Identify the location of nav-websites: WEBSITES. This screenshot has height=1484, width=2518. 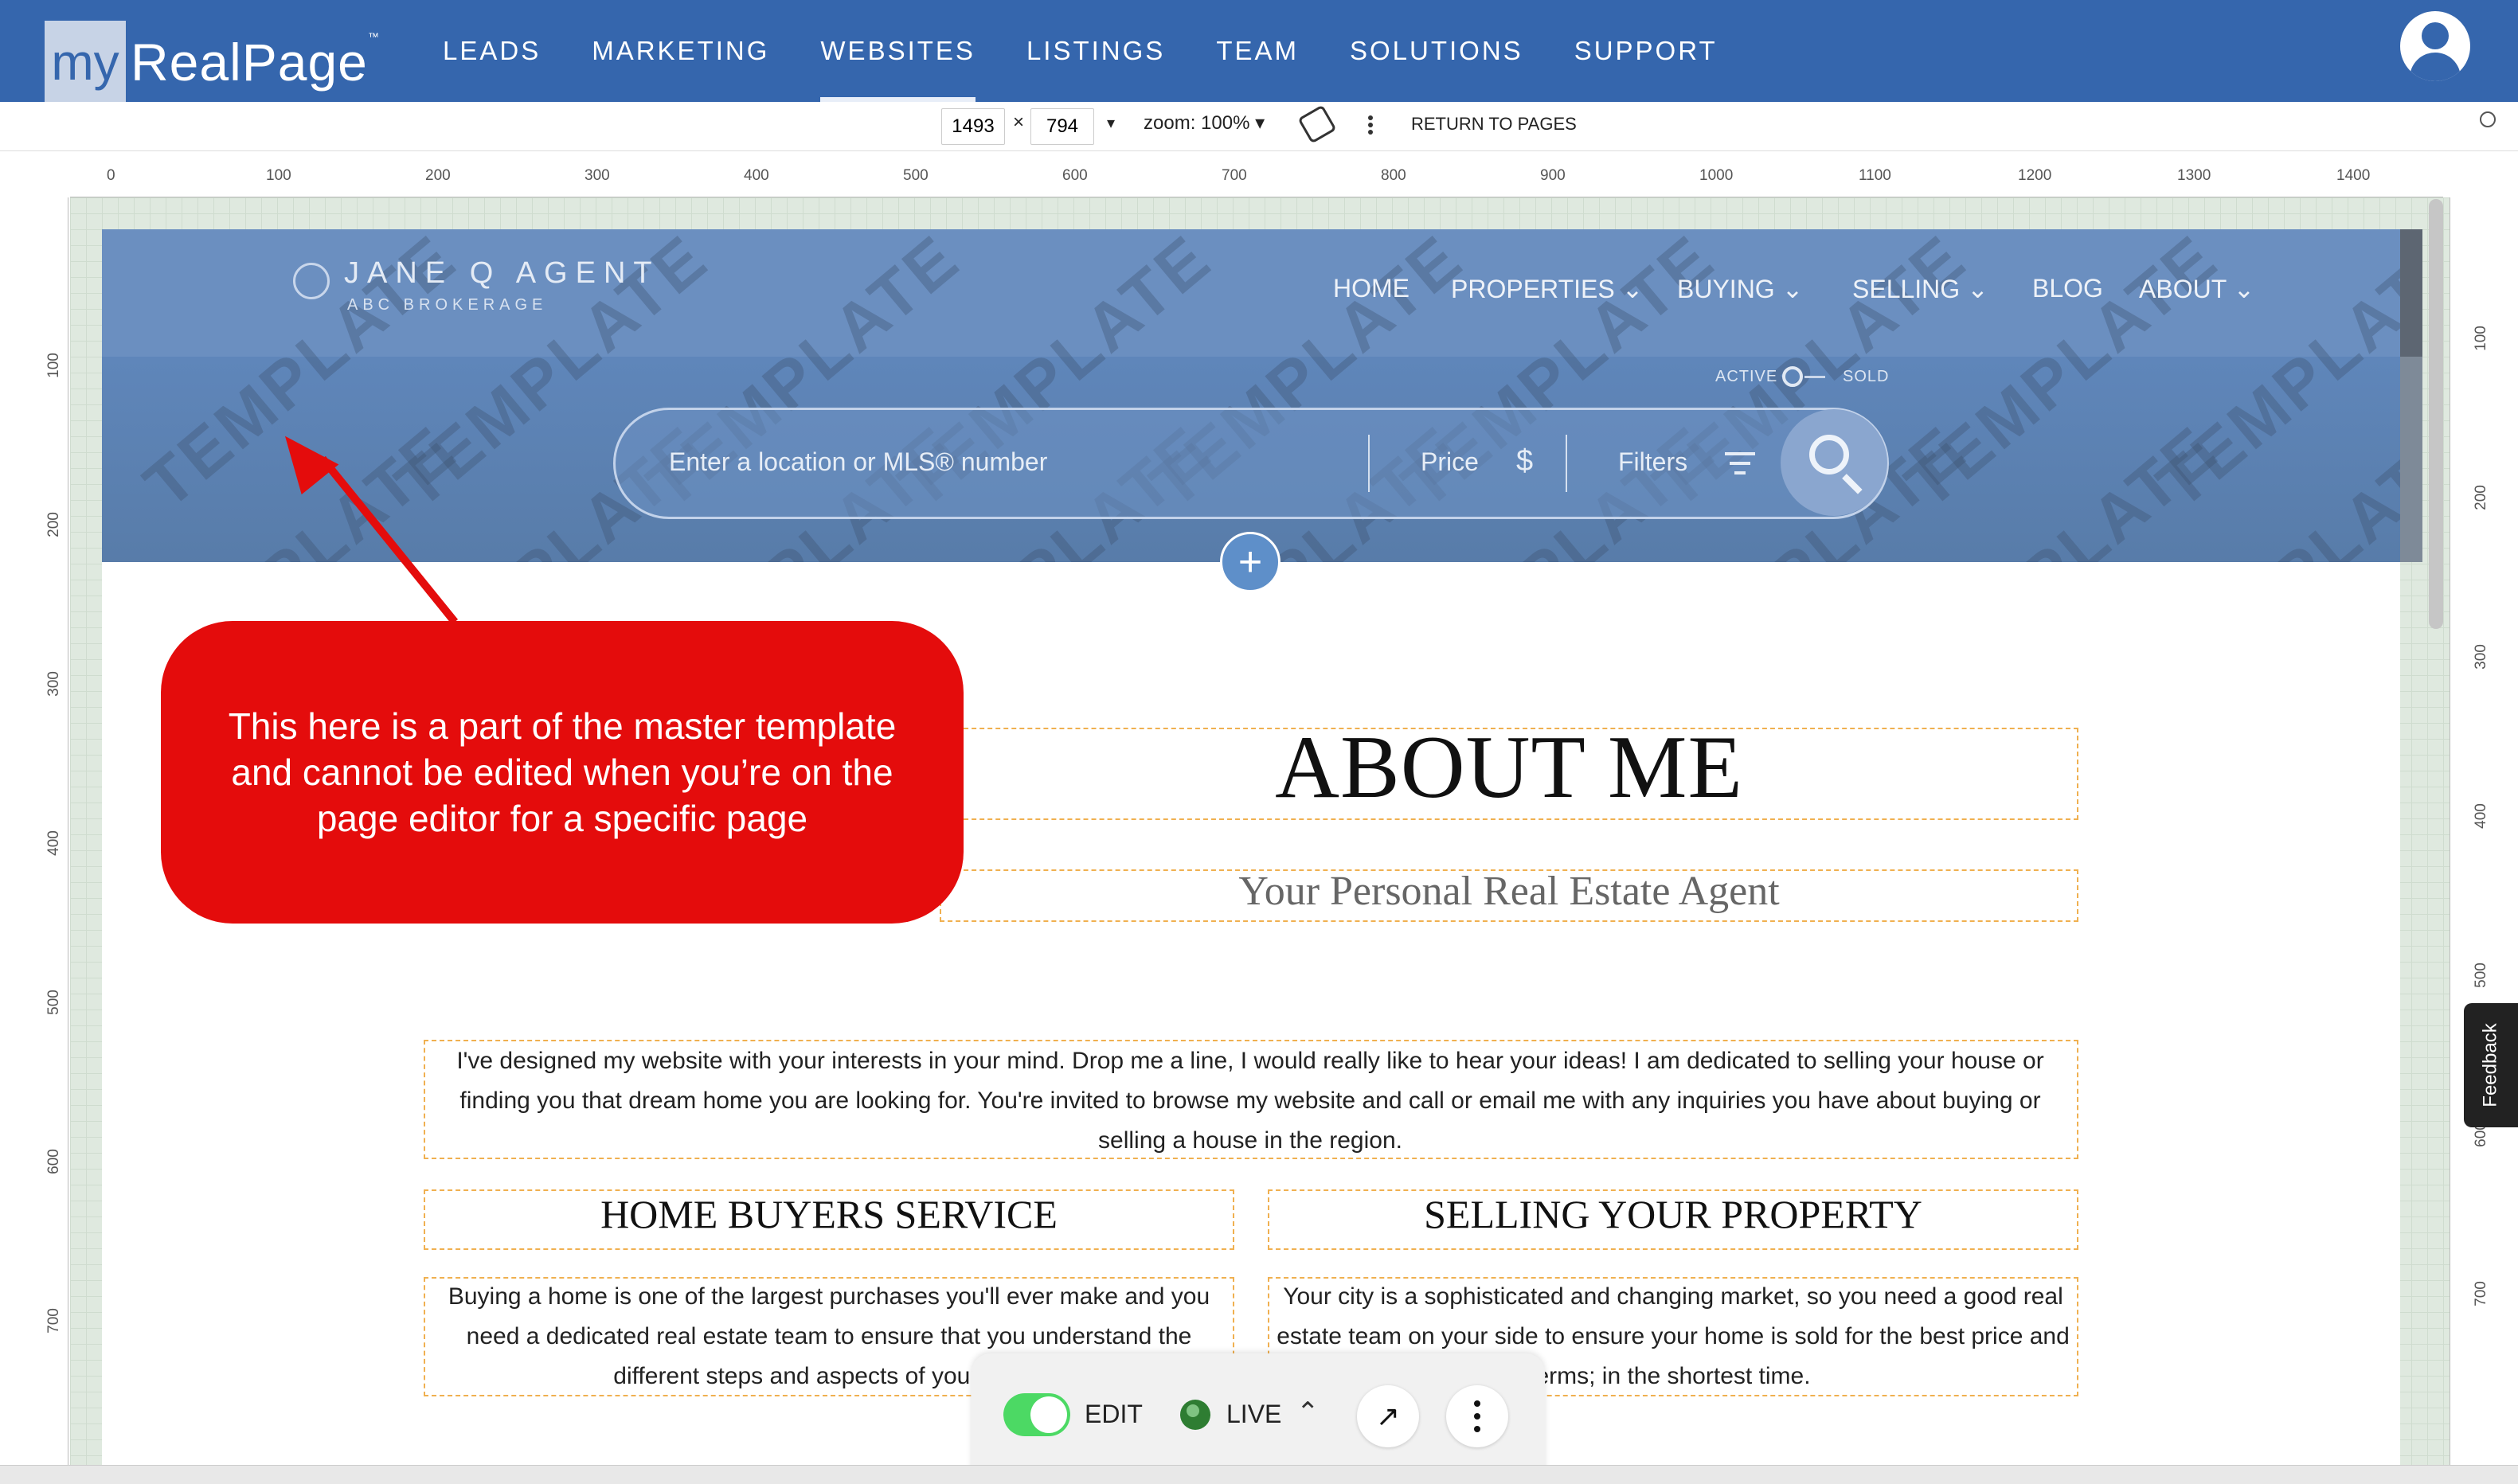
(898, 51).